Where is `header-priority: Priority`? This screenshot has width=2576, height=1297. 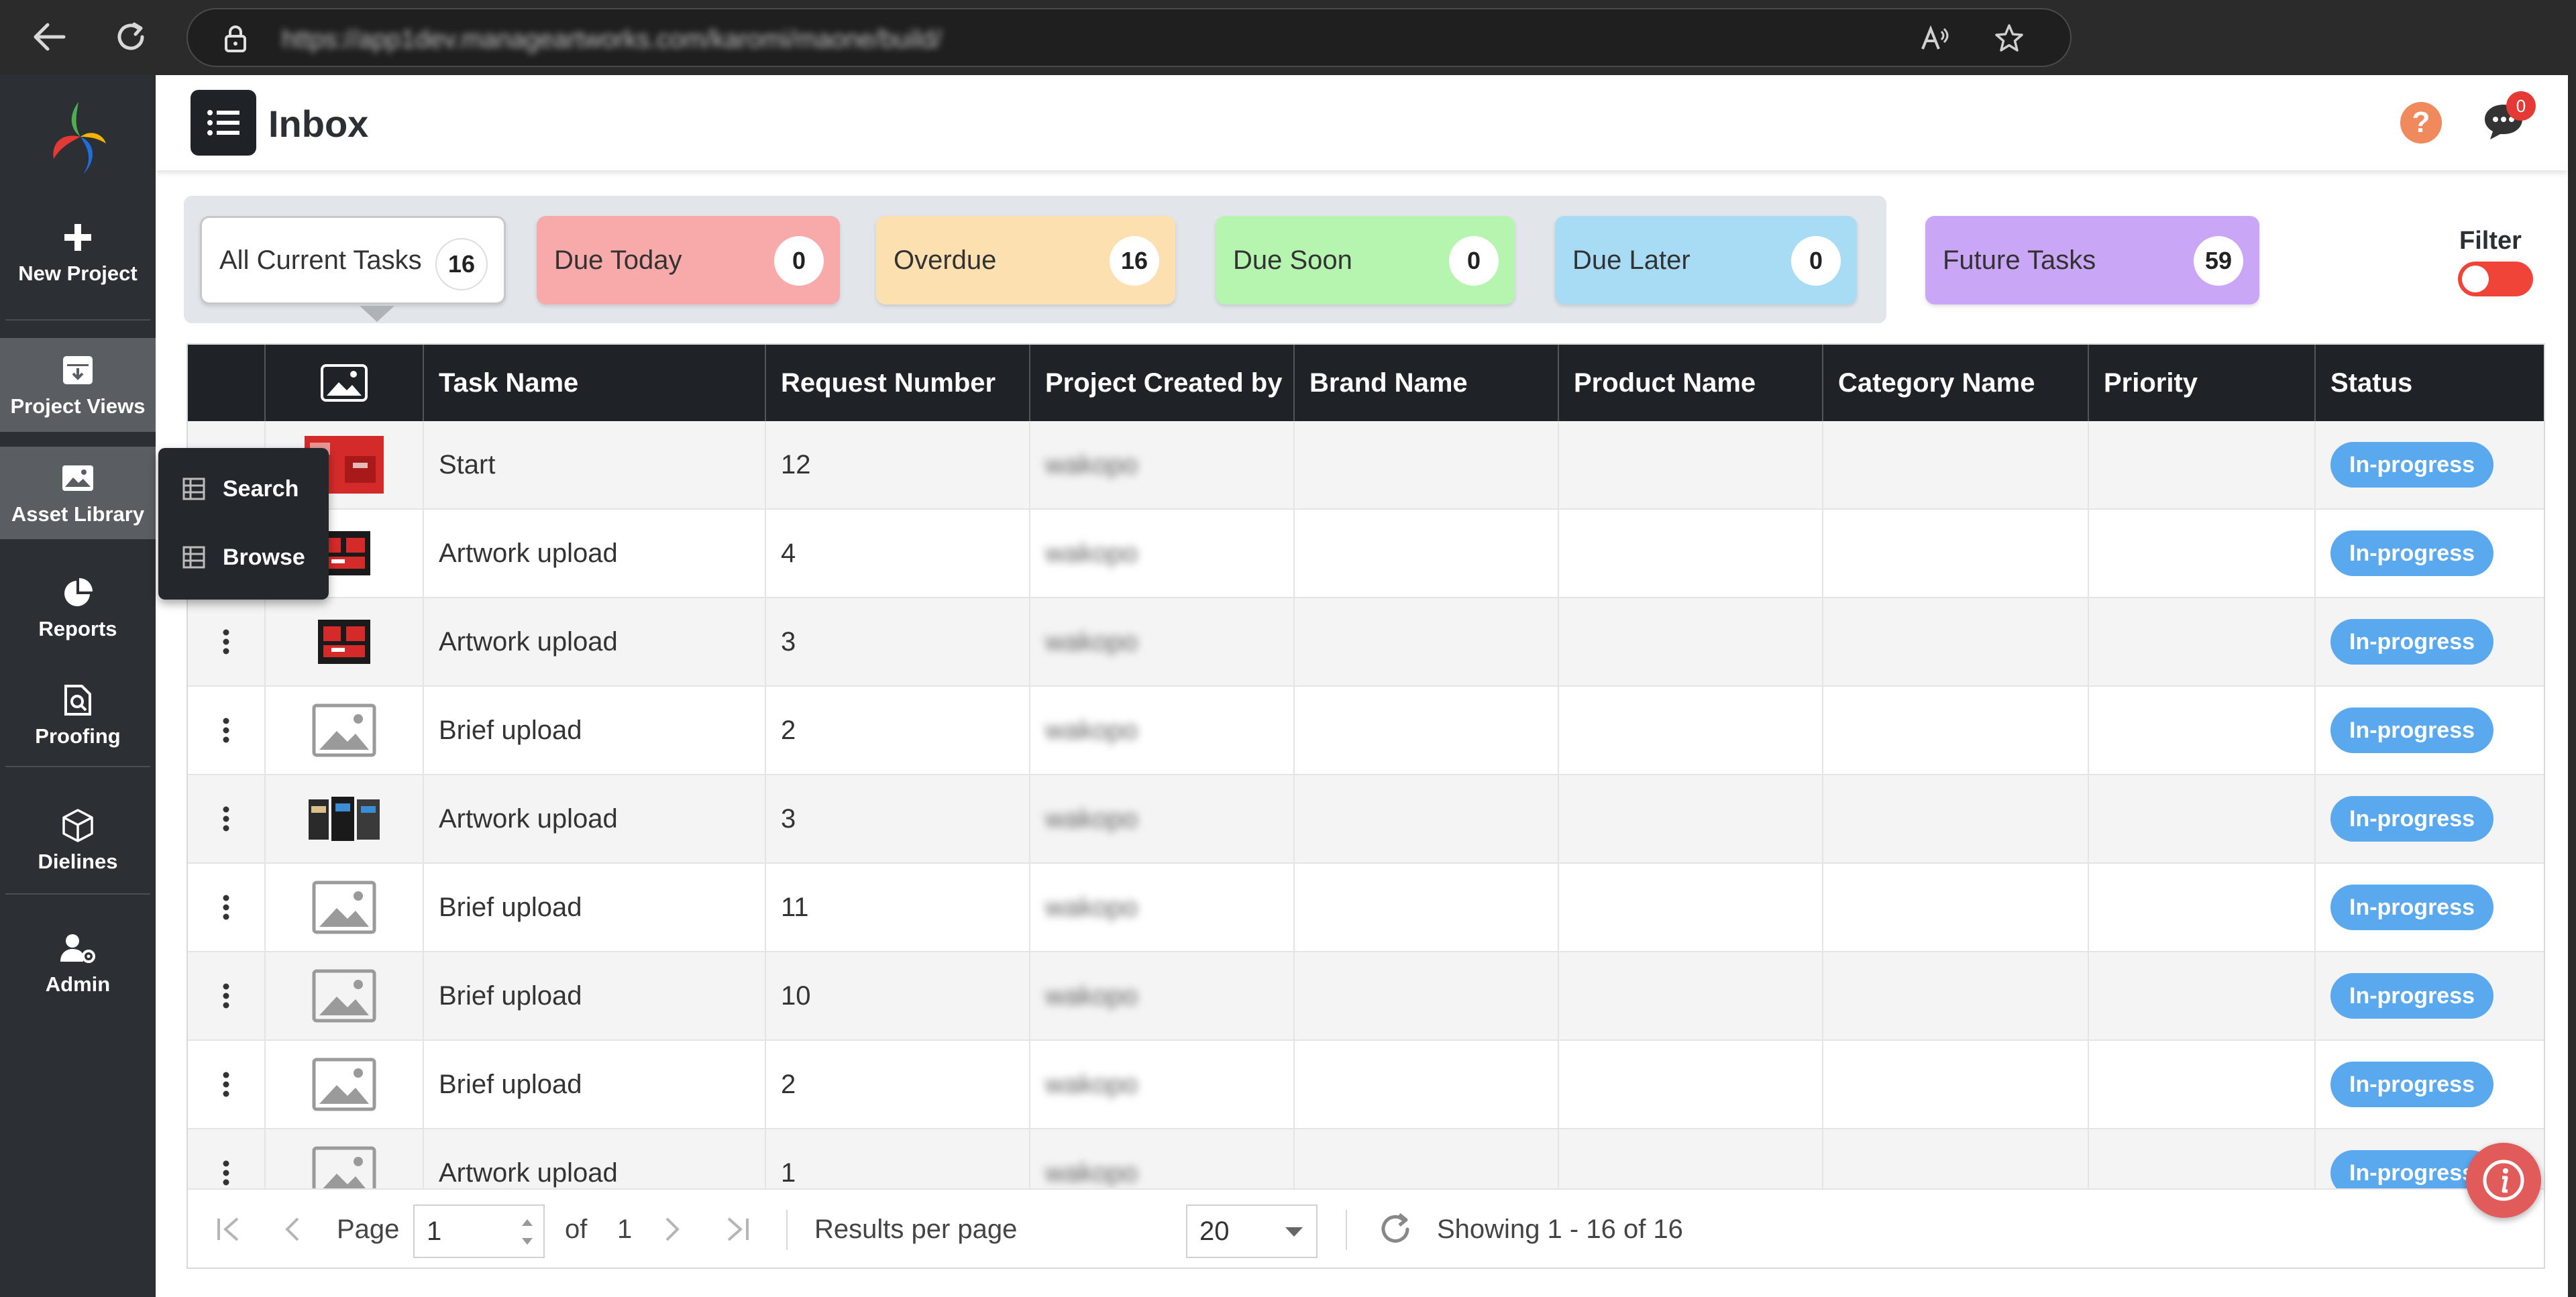
header-priority: Priority is located at coordinates (2202, 383).